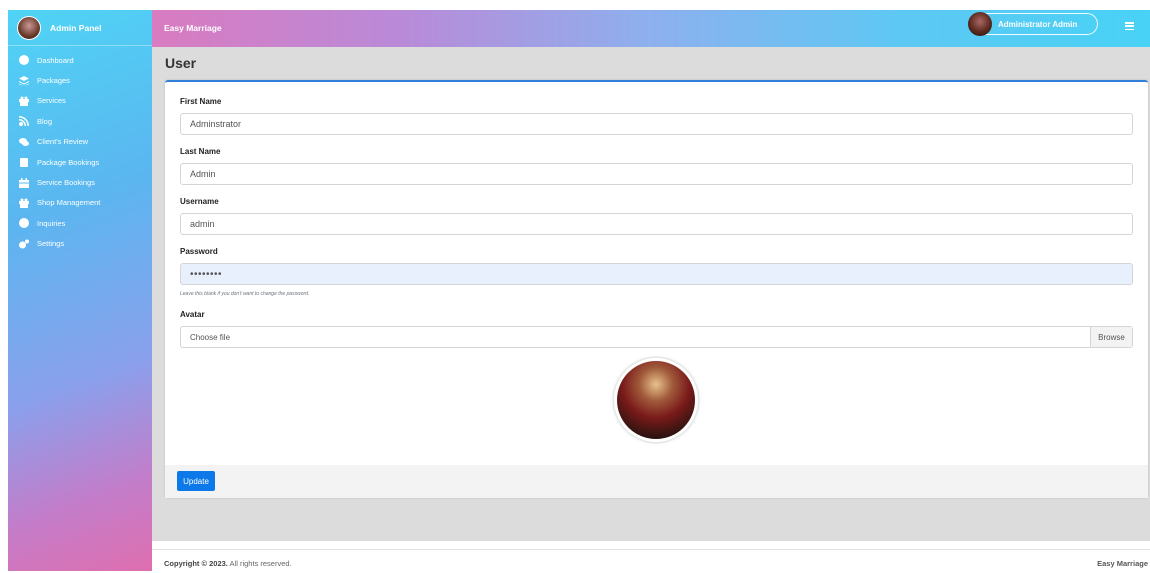  I want to click on card-footer: Update, so click(656, 481).